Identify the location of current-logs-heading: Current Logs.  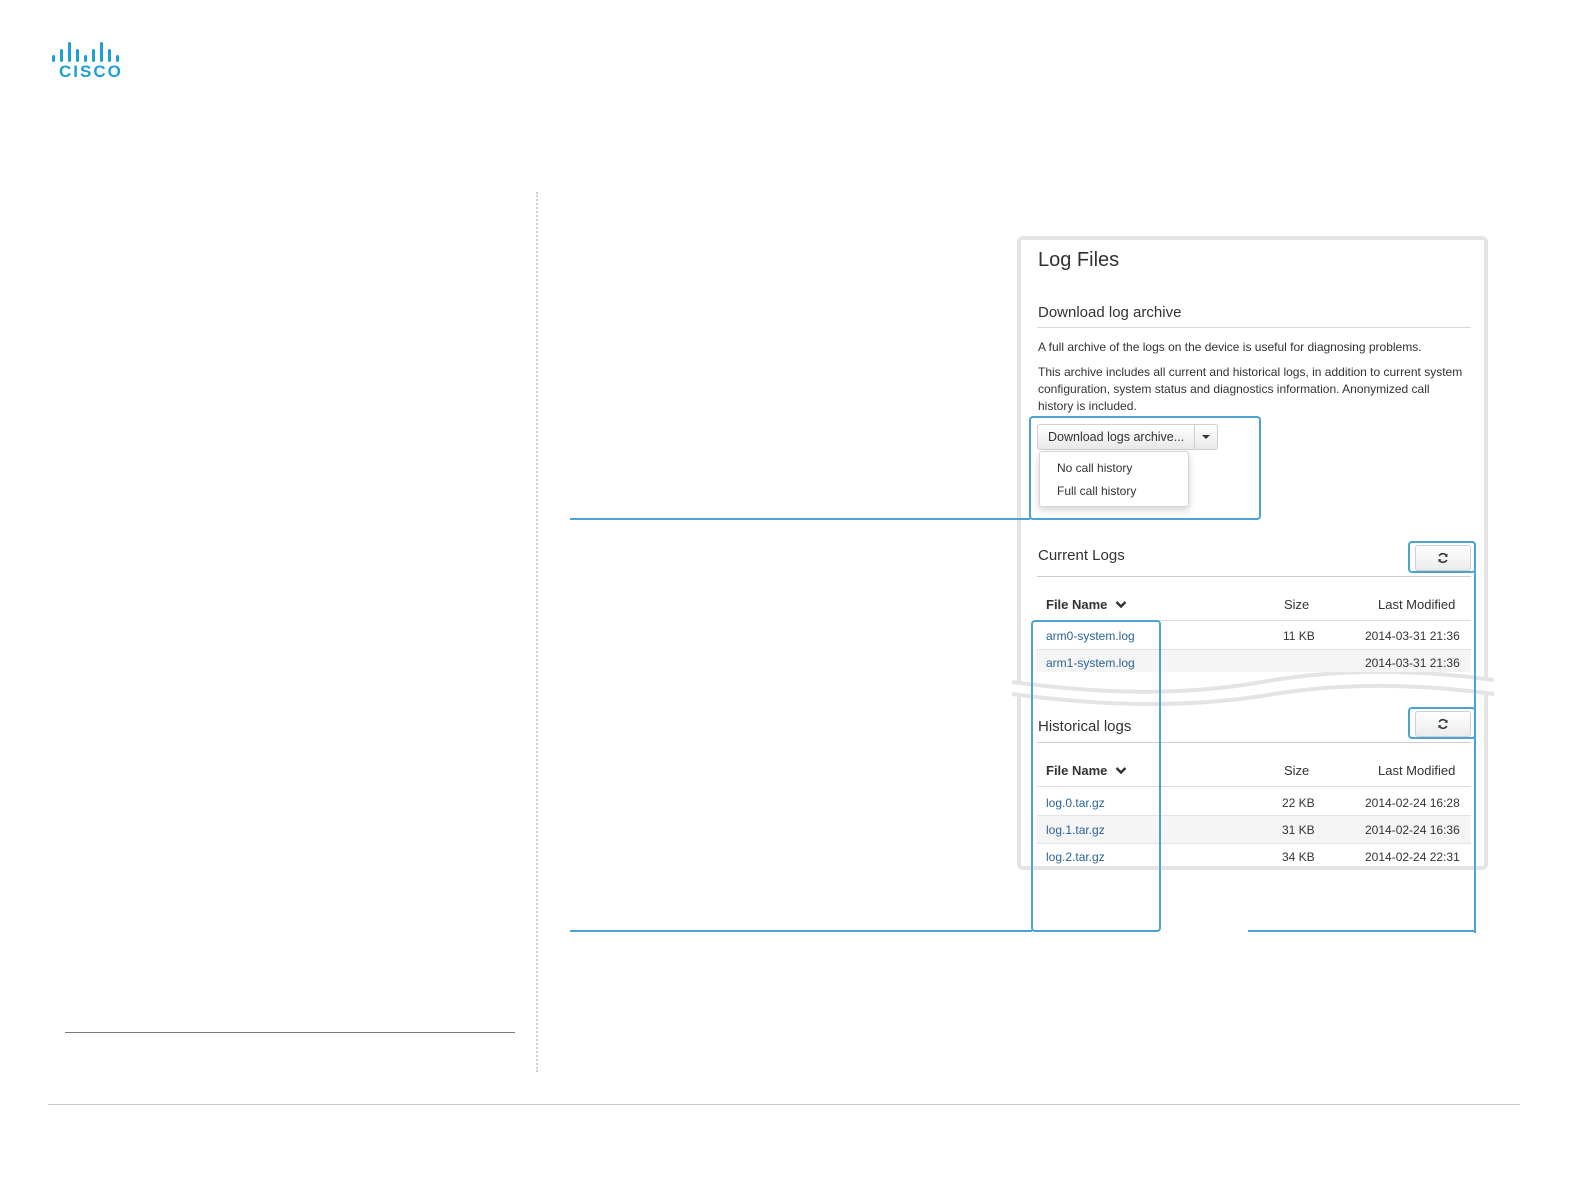
(1081, 555).